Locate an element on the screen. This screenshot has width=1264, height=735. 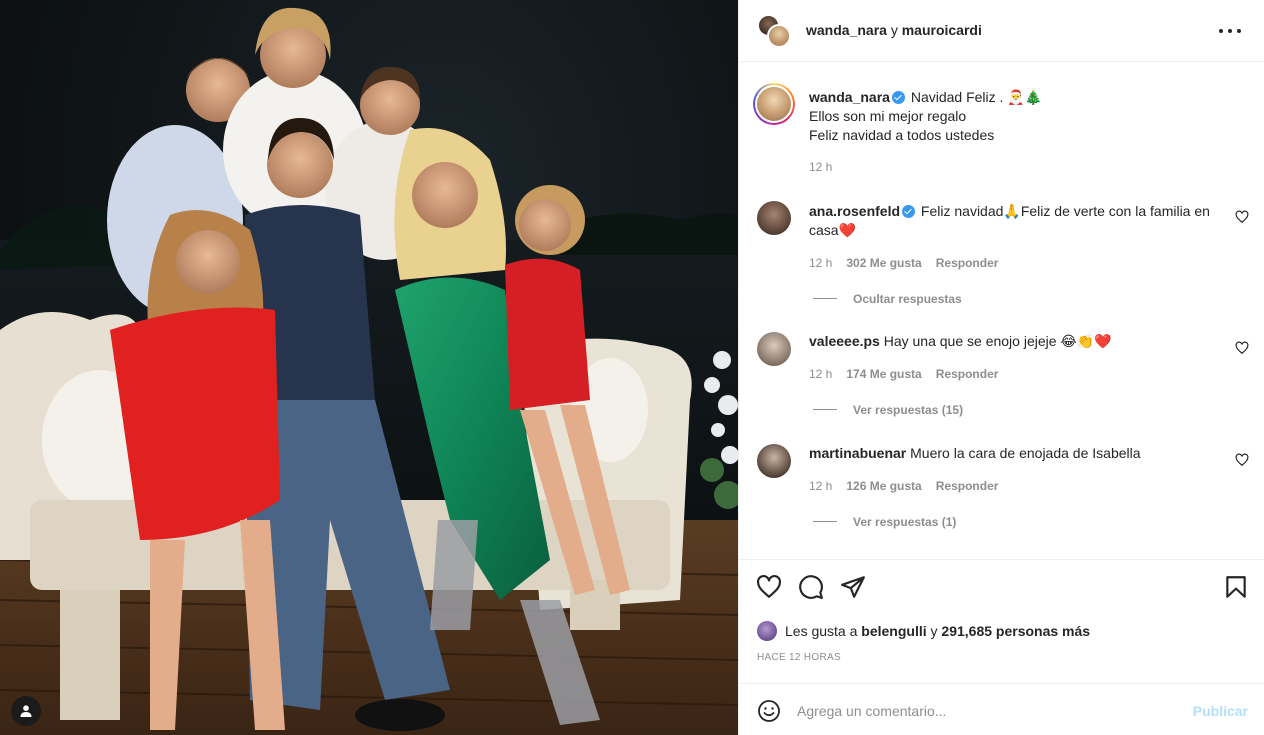
toggle-replies-button: Ocultar respuestas is located at coordinates (887, 299).